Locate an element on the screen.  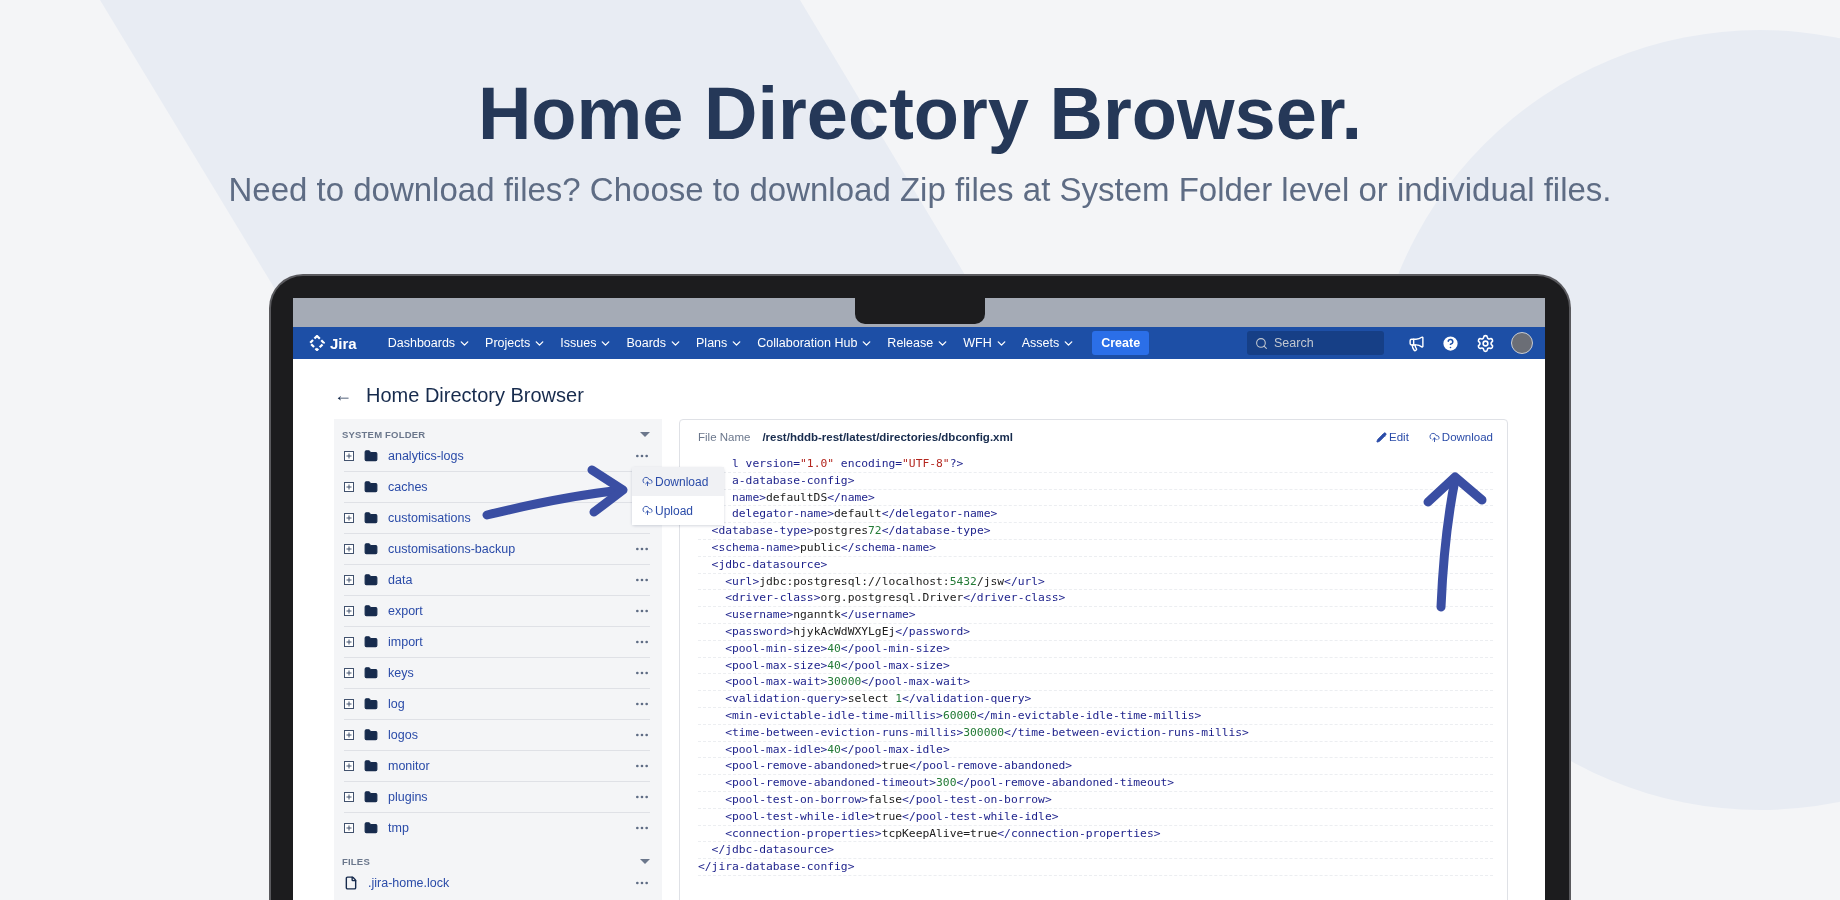
code-line: <url>jdbc:postgresql://localhost:5432/jsw</url> is located at coordinates (1095, 582).